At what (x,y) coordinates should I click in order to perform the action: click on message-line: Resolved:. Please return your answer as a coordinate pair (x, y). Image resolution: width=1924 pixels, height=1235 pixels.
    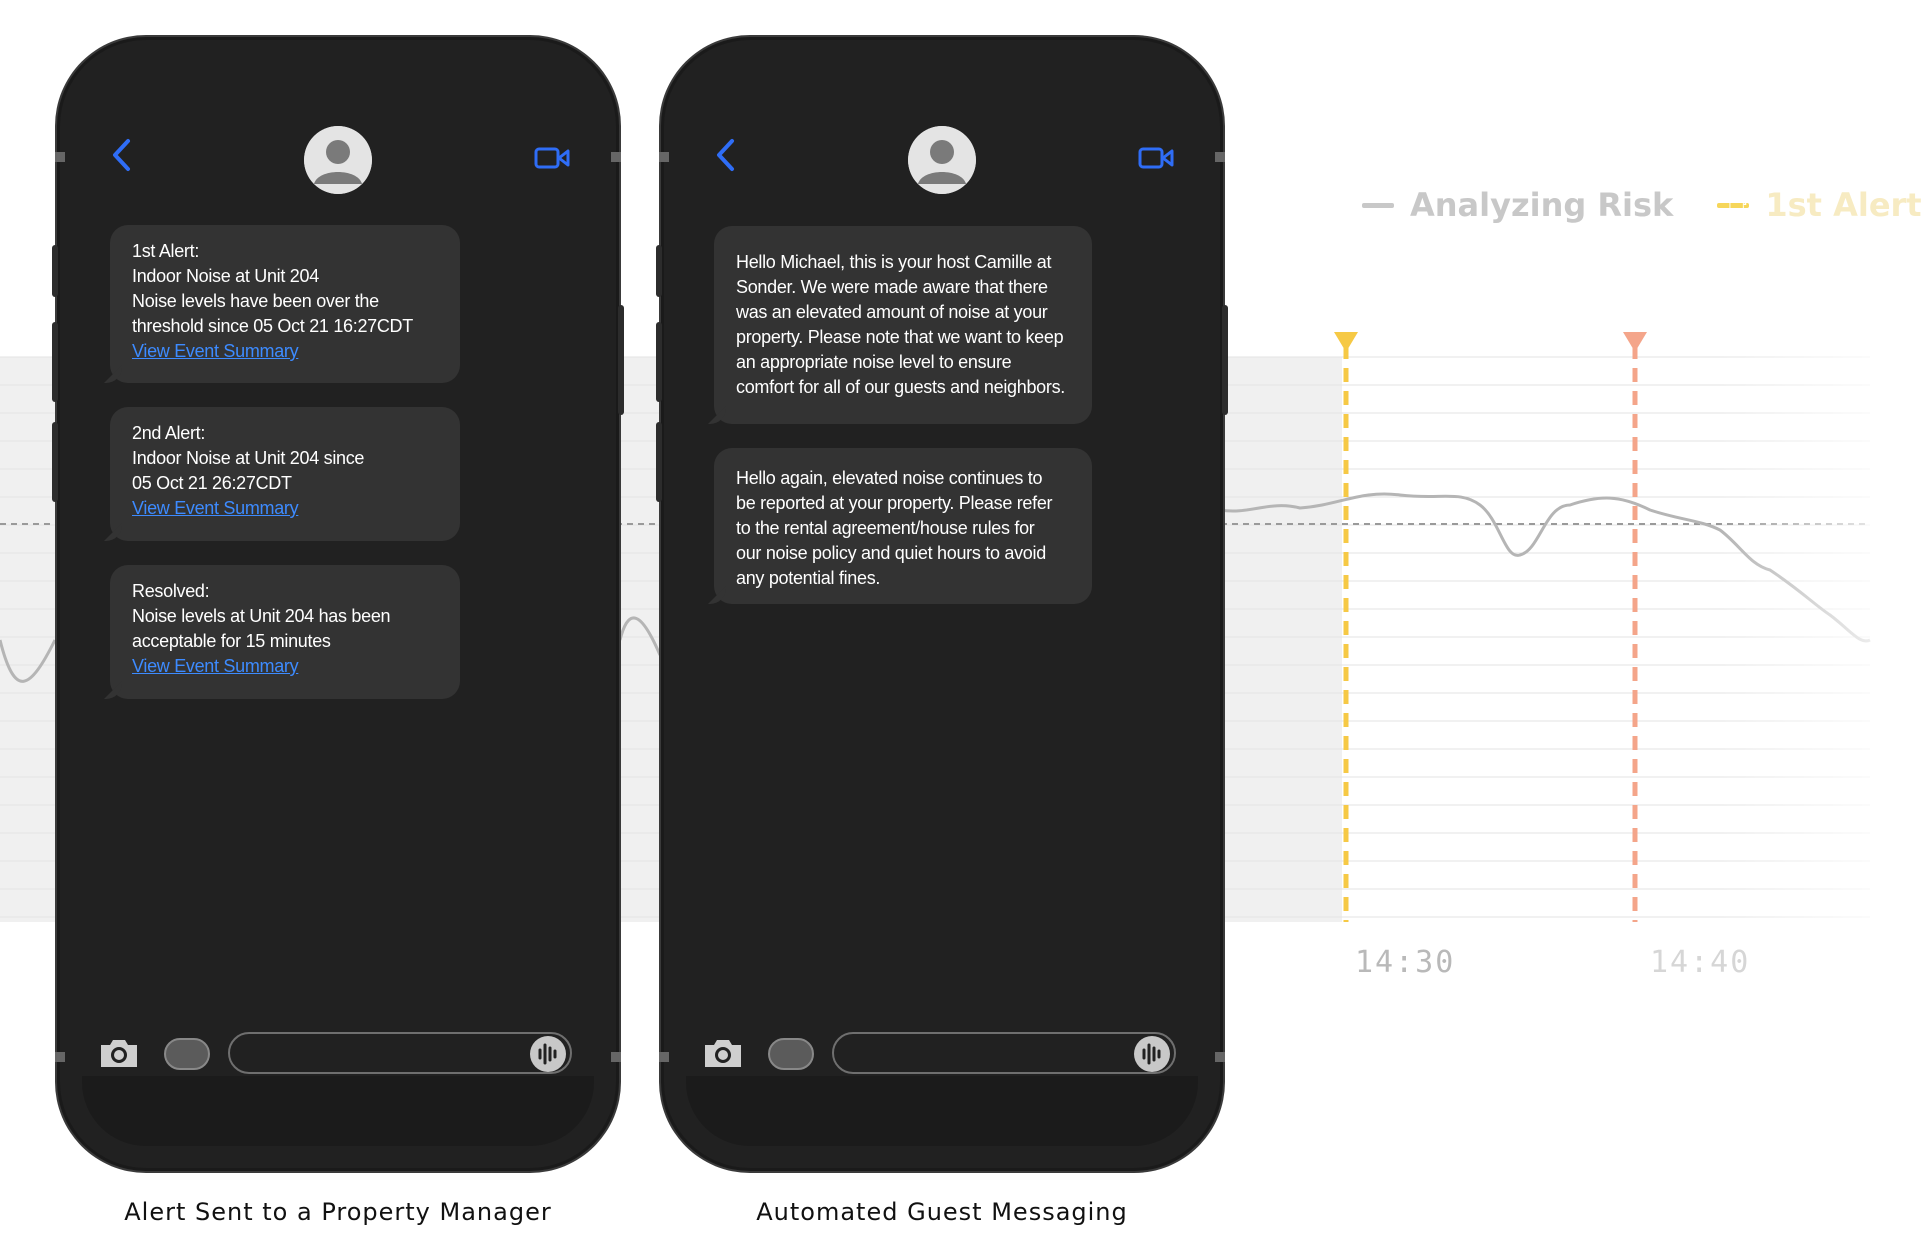
    Looking at the image, I should click on (171, 591).